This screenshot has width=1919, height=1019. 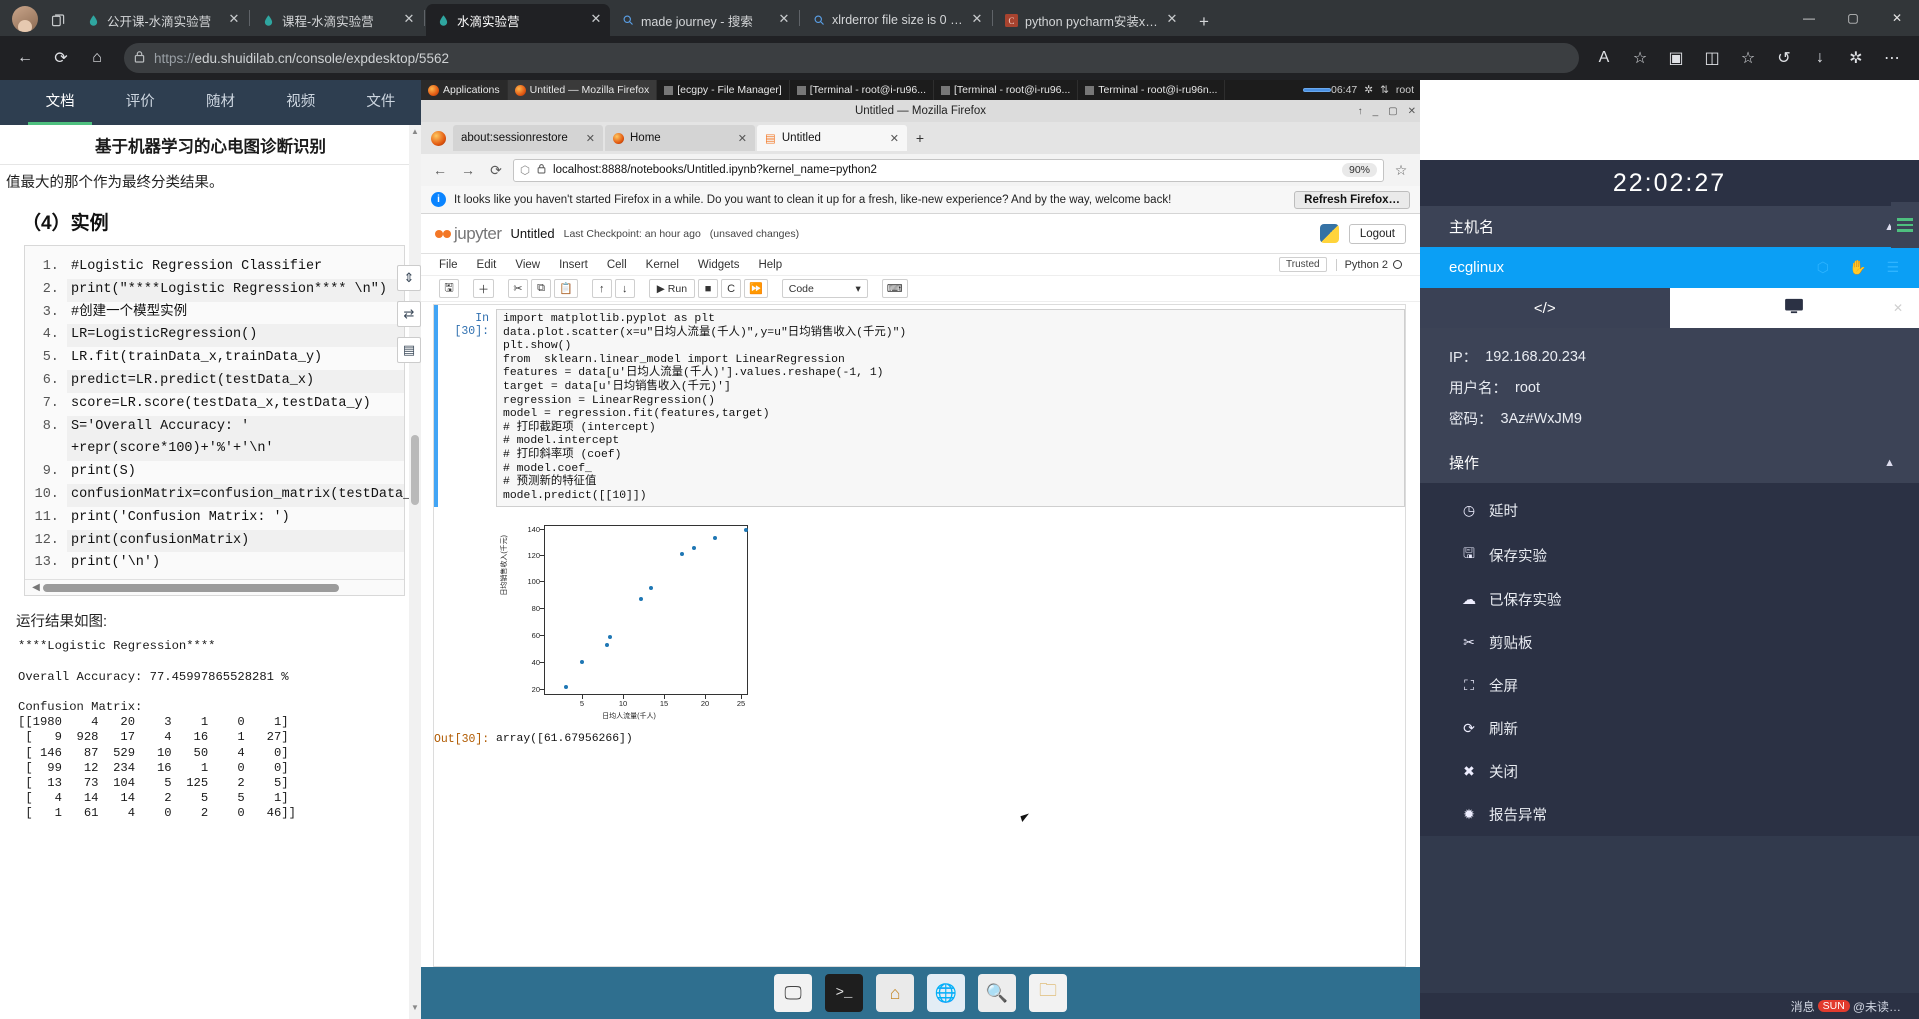 What do you see at coordinates (415, 1010) in the screenshot?
I see `scroll-down-icon: ▼` at bounding box center [415, 1010].